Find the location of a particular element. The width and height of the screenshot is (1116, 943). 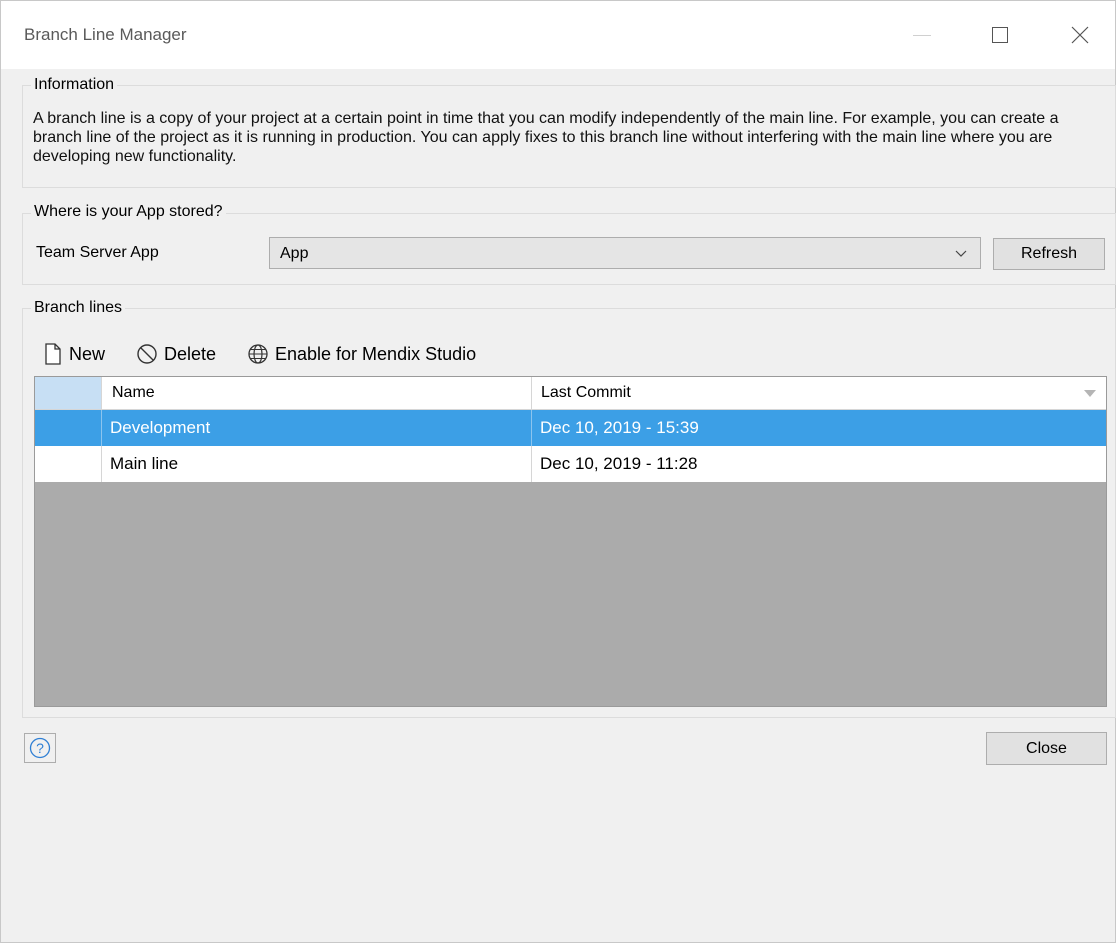

column-header-name-label: Name is located at coordinates (133, 392).